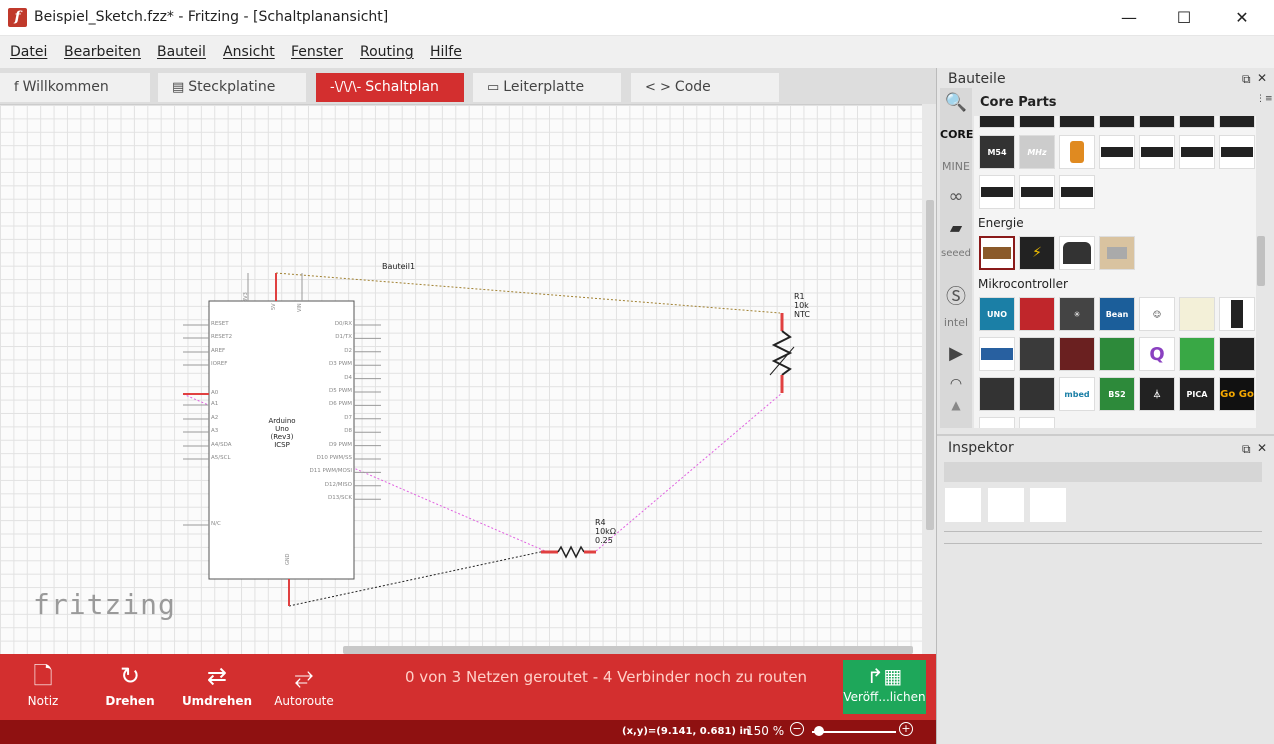  I want to click on scroll-bins-icon: ▲, so click(956, 405).